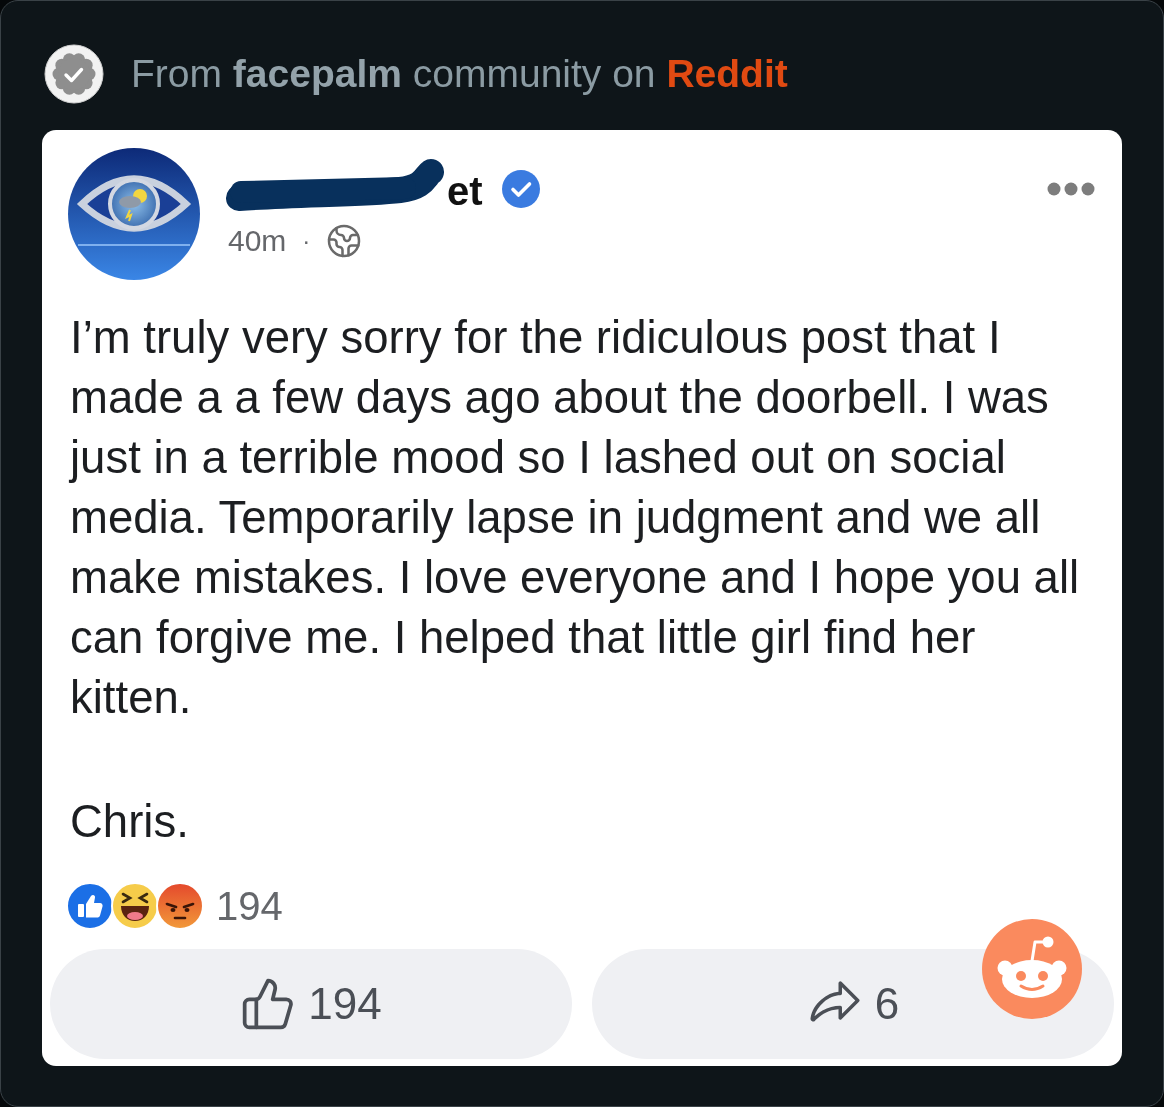  Describe the element at coordinates (74, 74) in the screenshot. I see `verified-badge-icon` at that location.